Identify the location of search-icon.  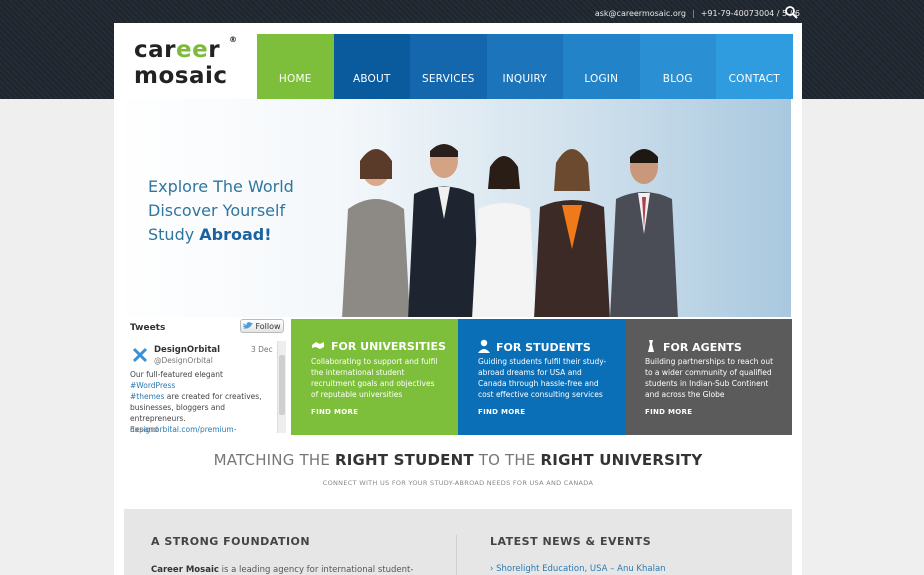
(791, 12).